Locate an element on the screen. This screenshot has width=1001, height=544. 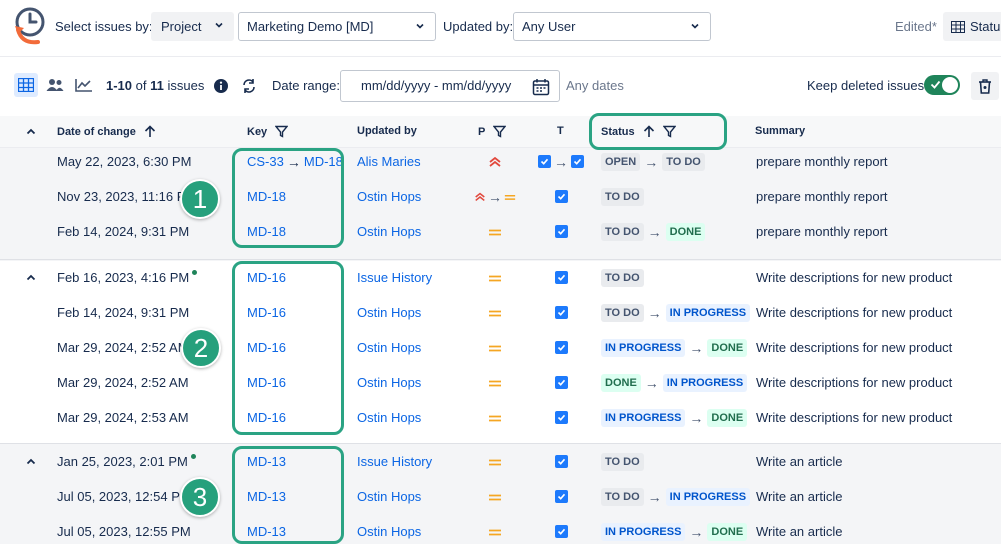
sort-up-icon is located at coordinates (150, 131).